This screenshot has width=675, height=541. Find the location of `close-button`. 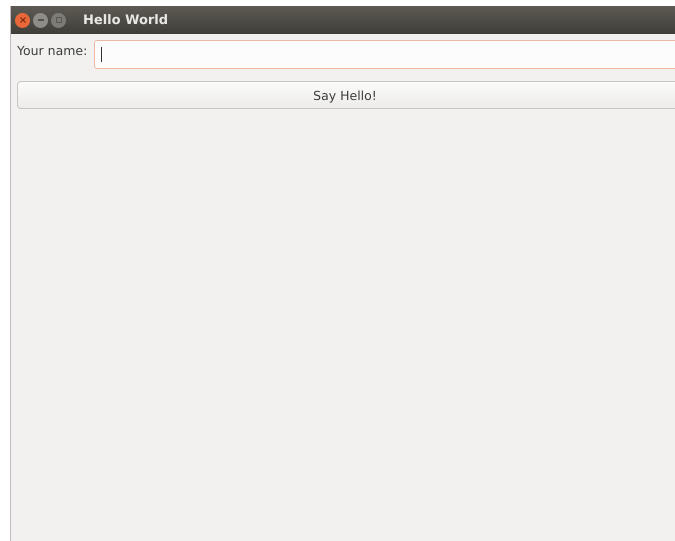

close-button is located at coordinates (22, 20).